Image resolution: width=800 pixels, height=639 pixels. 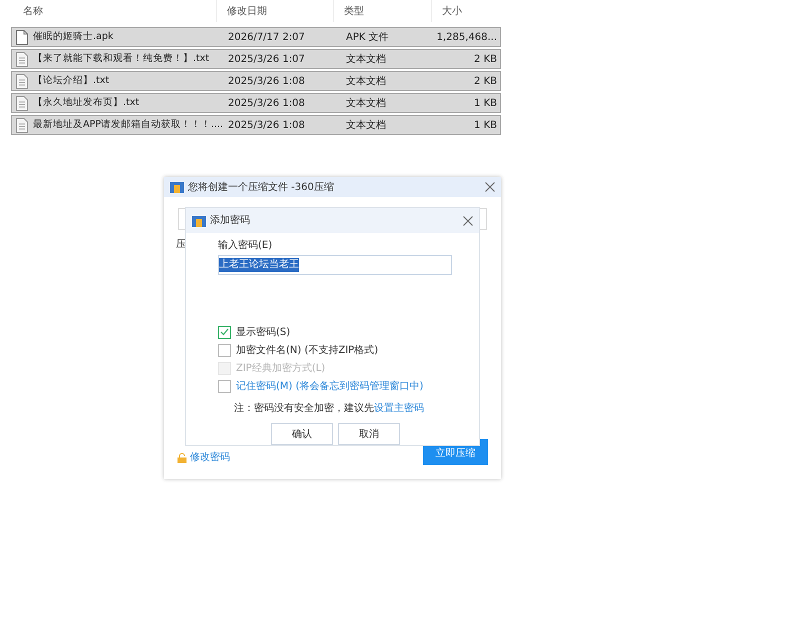 What do you see at coordinates (121, 59) in the screenshot?
I see `file-name: 【来了就能下载和观看！纯免费！】.txt` at bounding box center [121, 59].